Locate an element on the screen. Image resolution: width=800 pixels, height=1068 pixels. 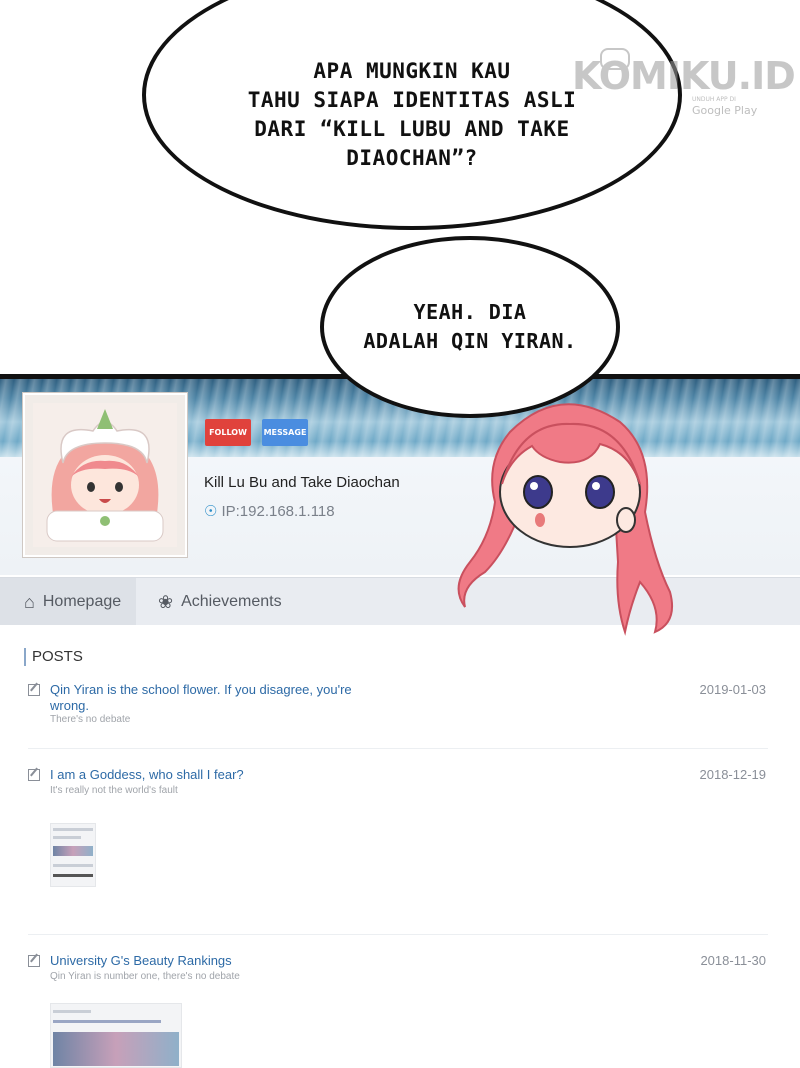
post-date: 2019-01-03 is located at coordinates (733, 689).